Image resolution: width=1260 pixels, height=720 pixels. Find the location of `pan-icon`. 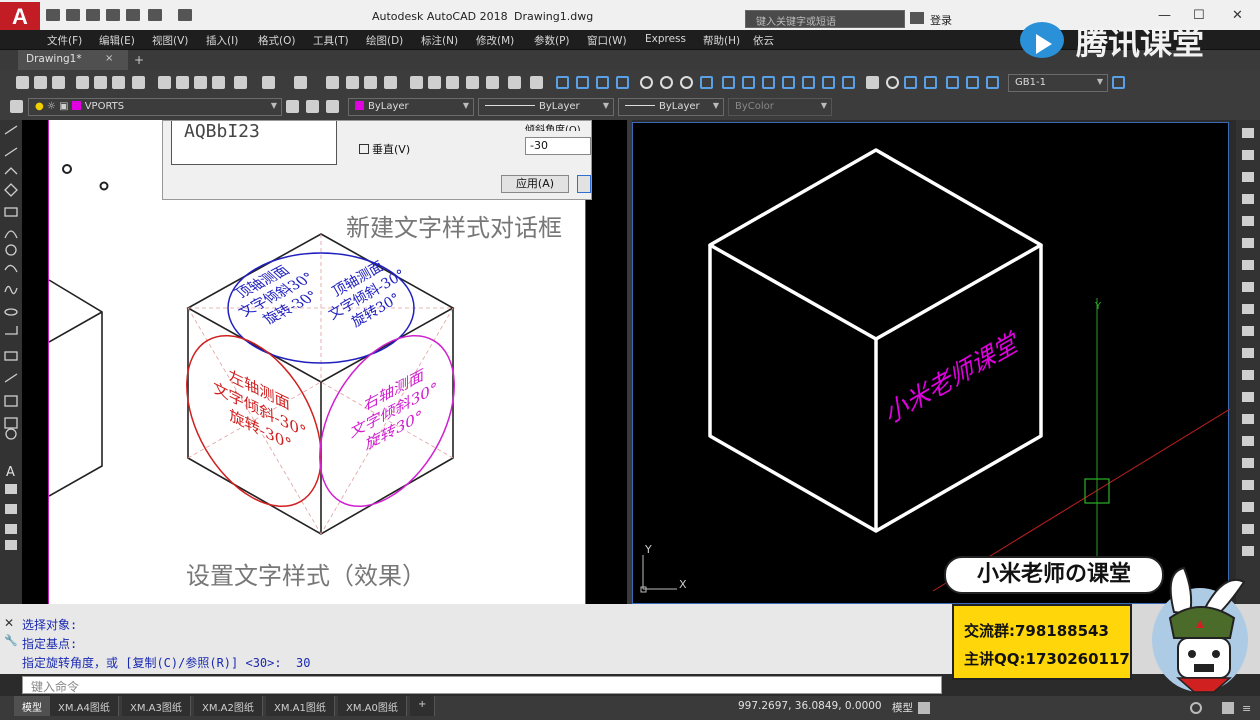

pan-icon is located at coordinates (332, 82).